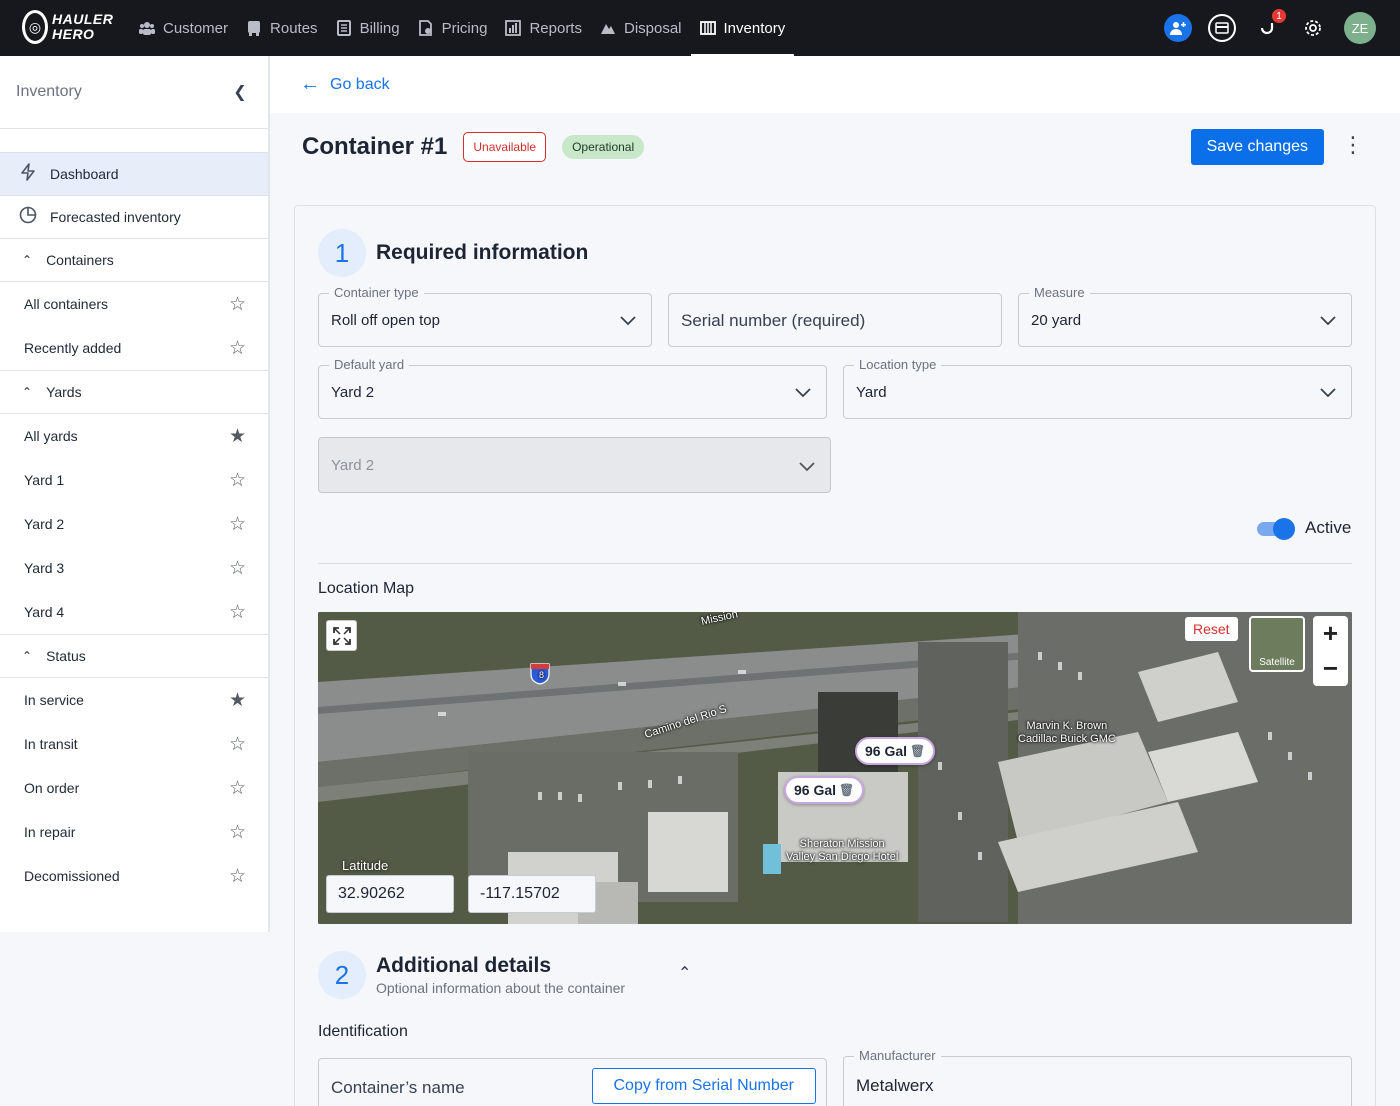 Image resolution: width=1400 pixels, height=1106 pixels. What do you see at coordinates (1059, 292) in the screenshot?
I see `field-label: Measure` at bounding box center [1059, 292].